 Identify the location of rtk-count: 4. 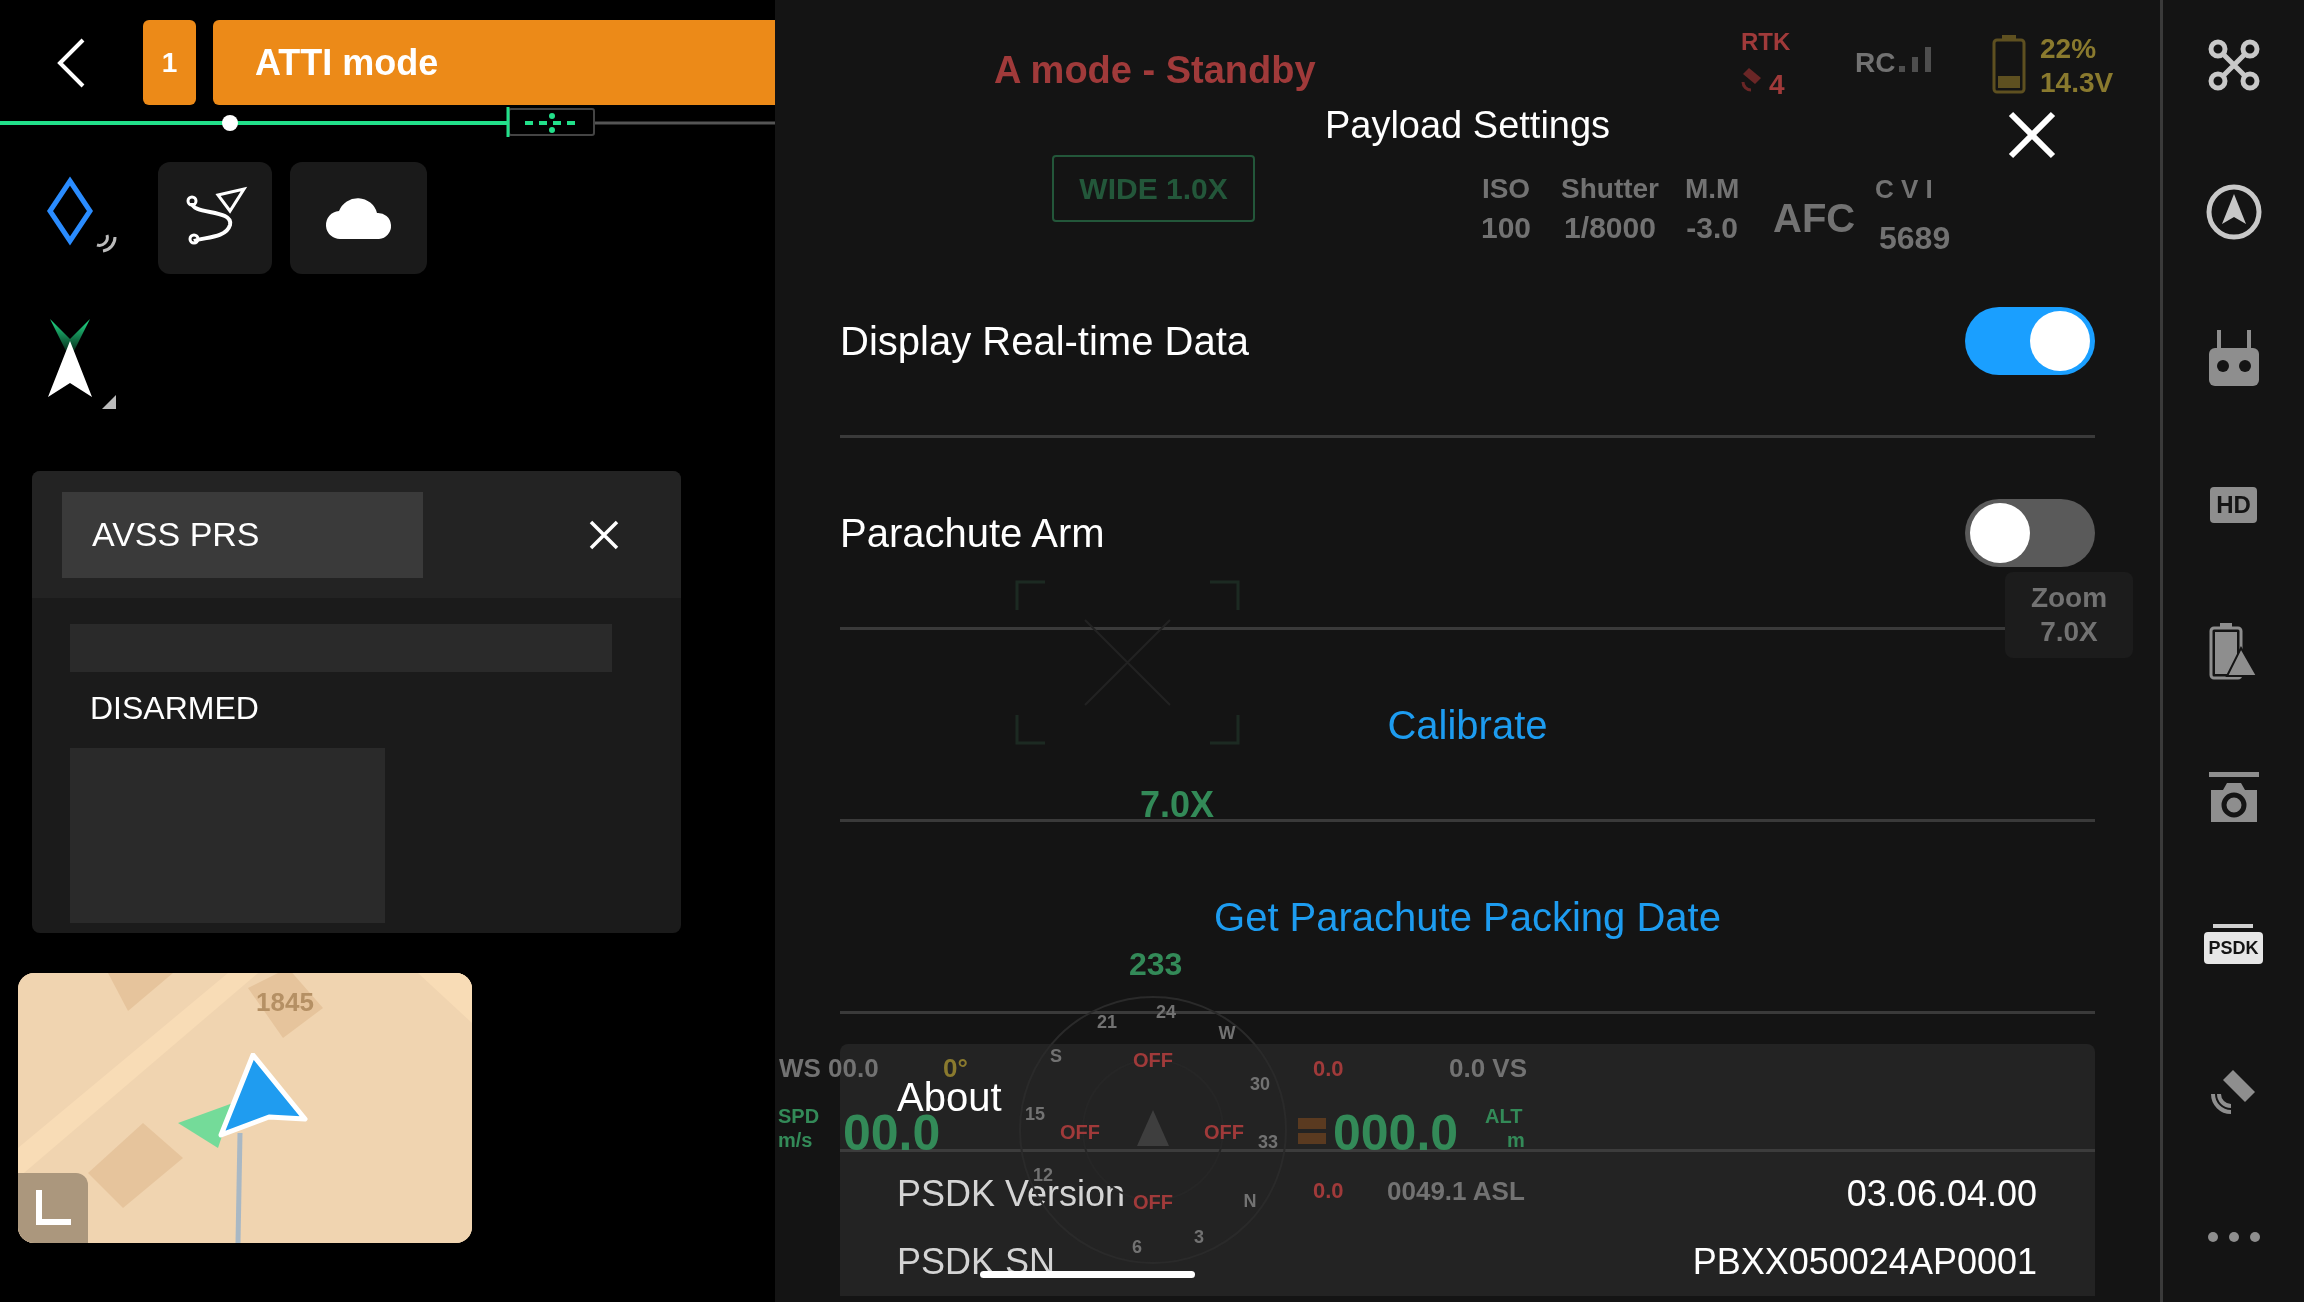
(1777, 85).